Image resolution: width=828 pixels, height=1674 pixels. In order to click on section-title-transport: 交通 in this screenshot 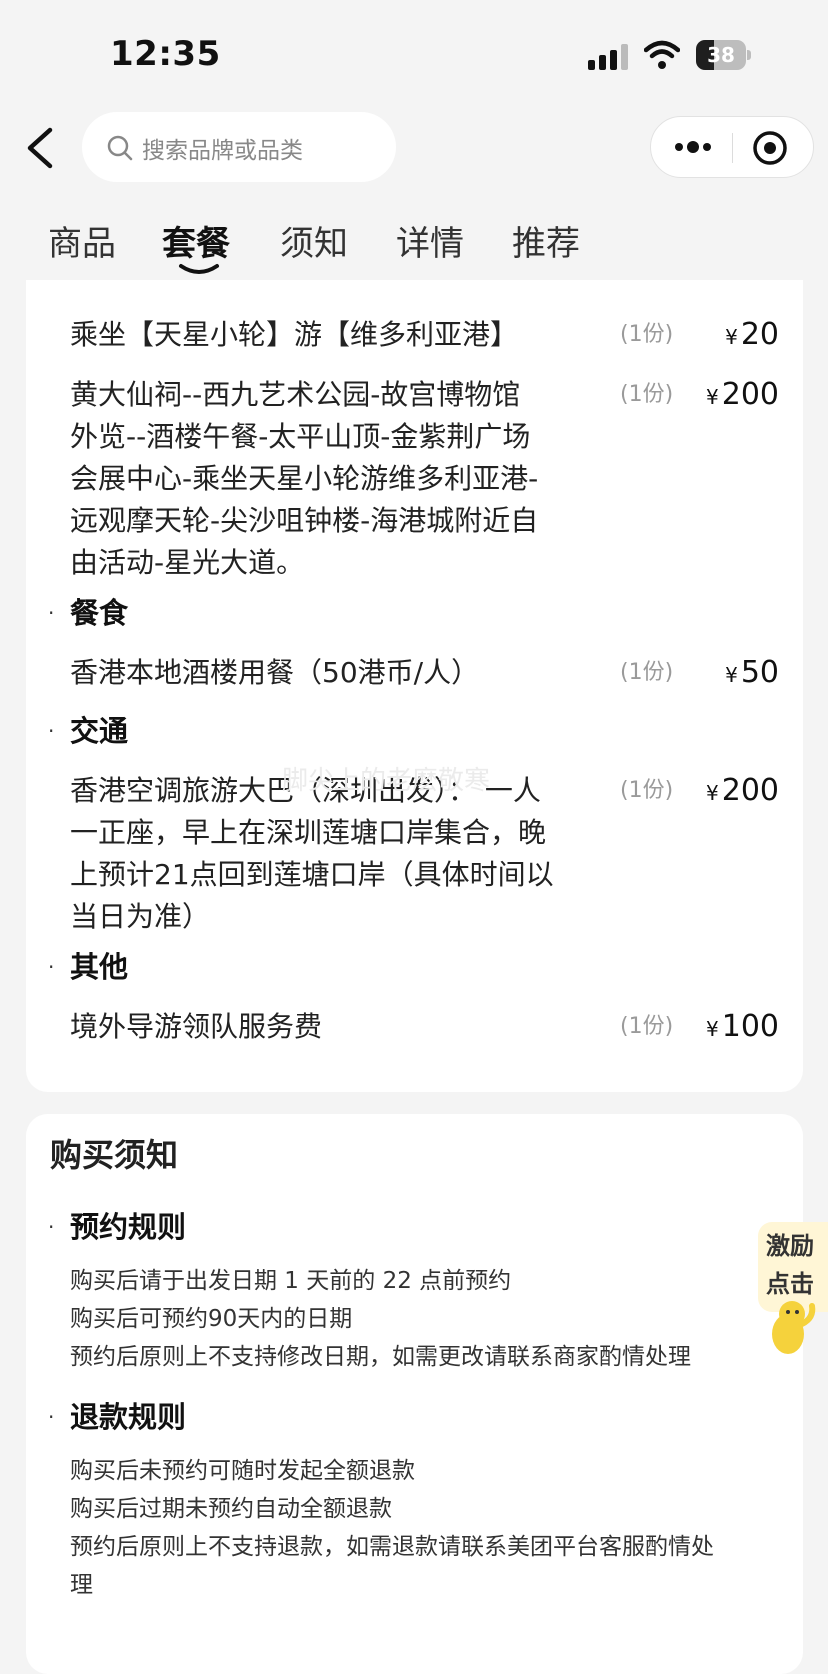, I will do `click(99, 731)`.